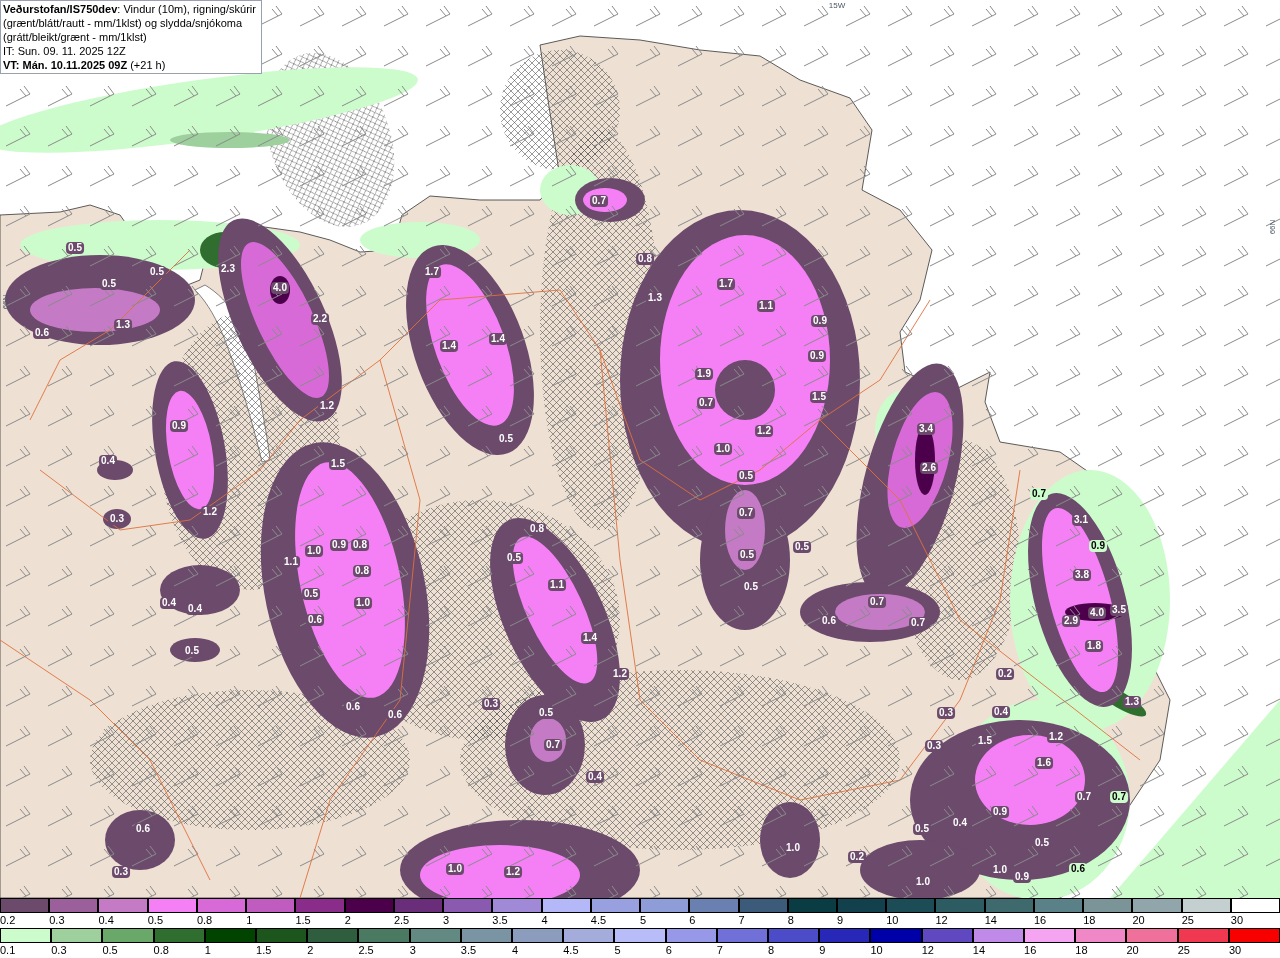  I want to click on map-description: Veðurstofan/IS750dev: Vindur (10m), rigning/skúrir (grænt/blátt/rautt - mm/1klst) og slydda/snjókoma (grátt/bleikt/grænt - mm/1klst), so click(130, 23).